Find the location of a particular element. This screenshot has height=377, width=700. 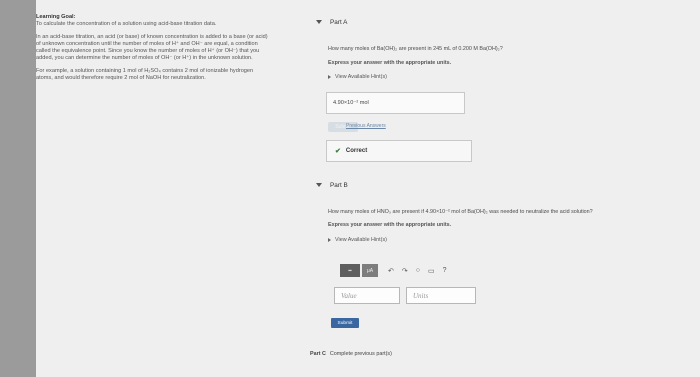

units-button: μA is located at coordinates (370, 270).